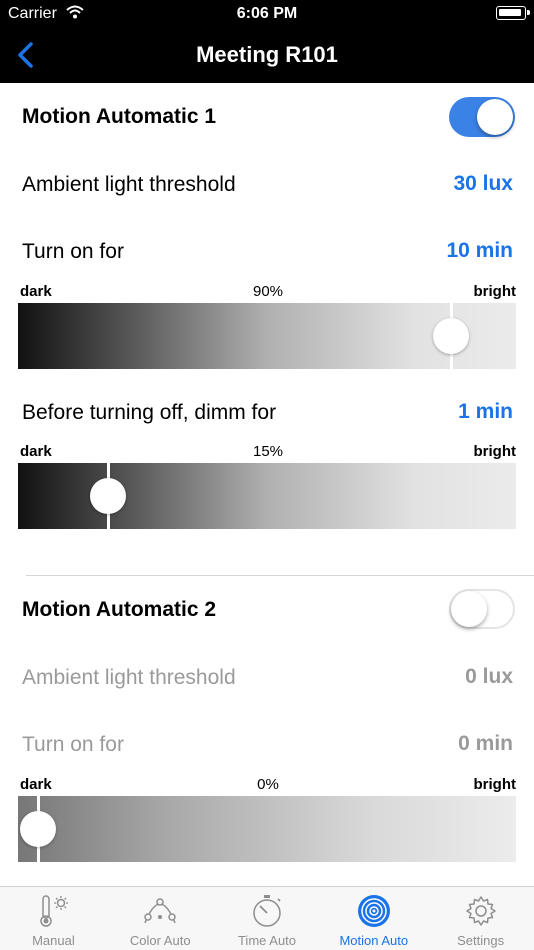  What do you see at coordinates (267, 252) in the screenshot?
I see `motion1-turnon-row: Turn on for 10 min` at bounding box center [267, 252].